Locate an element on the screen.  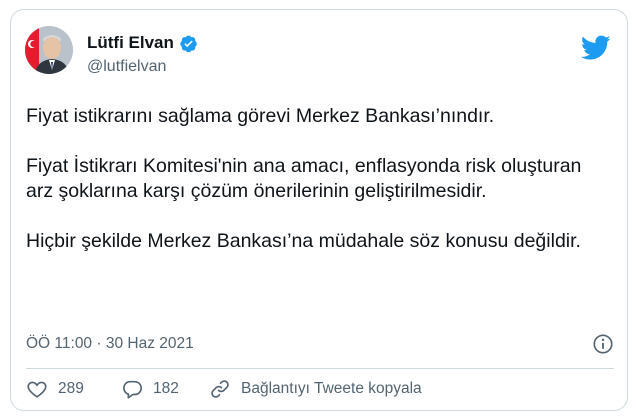
like-button: 289 is located at coordinates (73, 389).